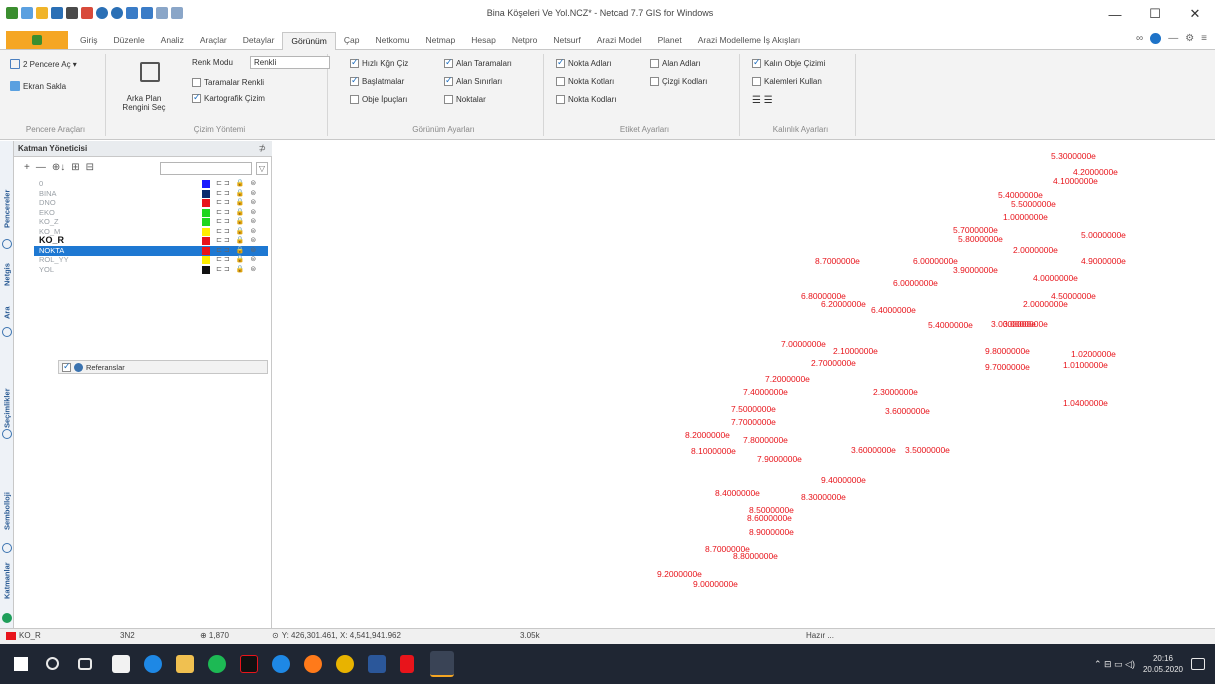 The height and width of the screenshot is (684, 1215). I want to click on settings-icon: ⚙, so click(1189, 38).